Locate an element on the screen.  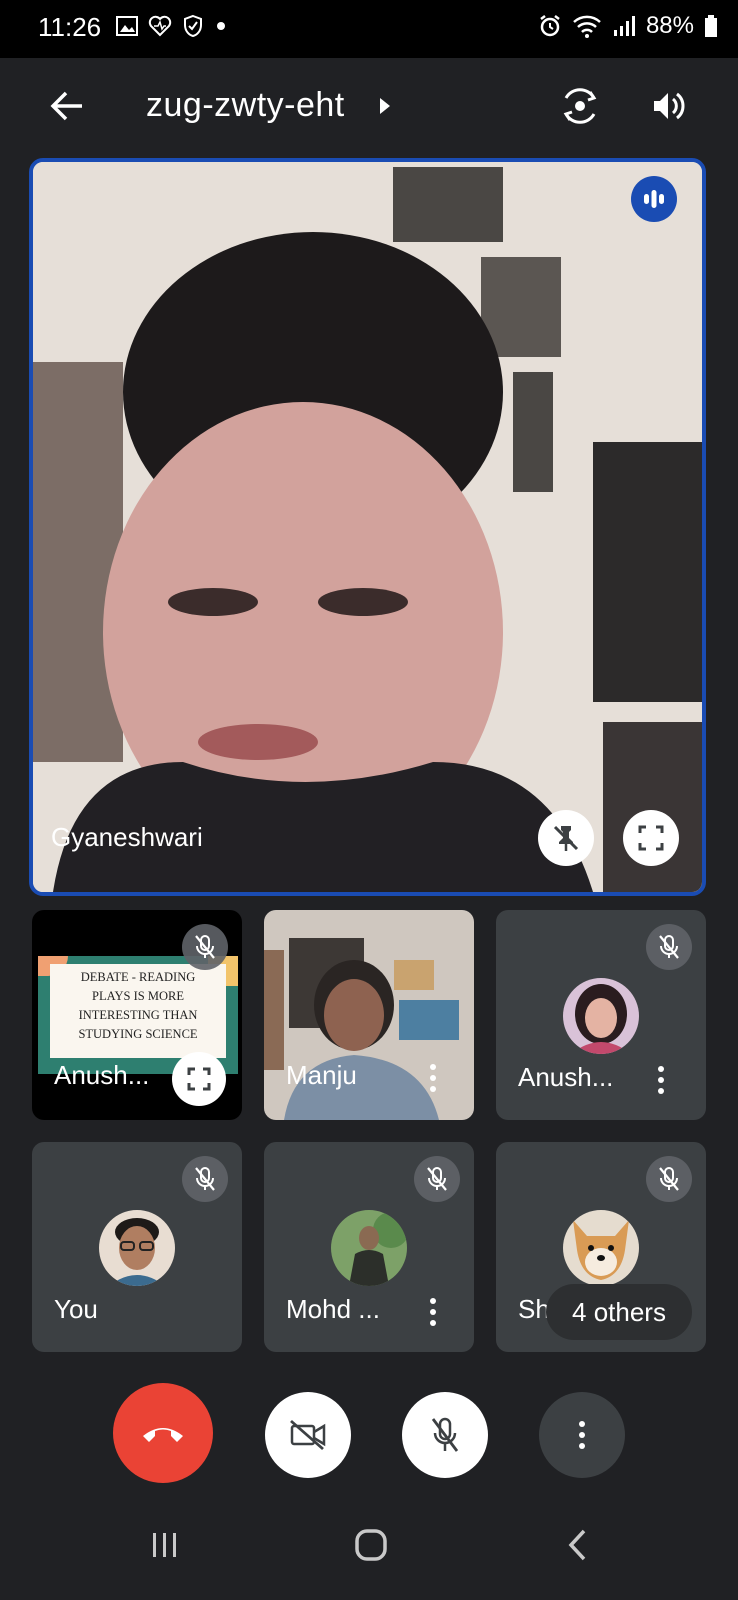
gallery-icon is located at coordinates (127, 26).